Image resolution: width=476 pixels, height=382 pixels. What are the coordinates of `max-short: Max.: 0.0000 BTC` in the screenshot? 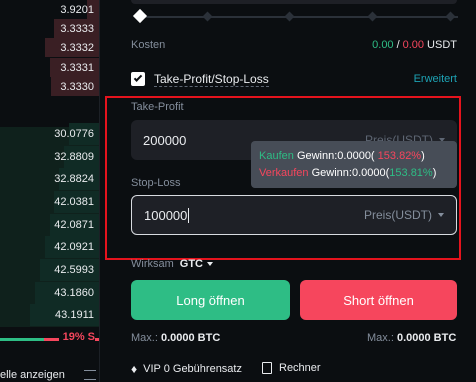 It's located at (411, 338).